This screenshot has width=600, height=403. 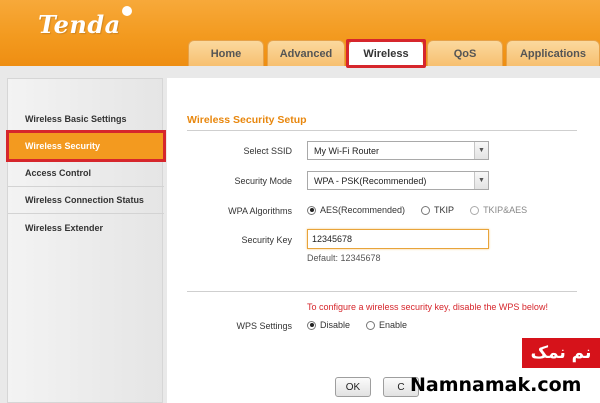 I want to click on sidebar-item-access-control: Access Control, so click(x=86, y=173).